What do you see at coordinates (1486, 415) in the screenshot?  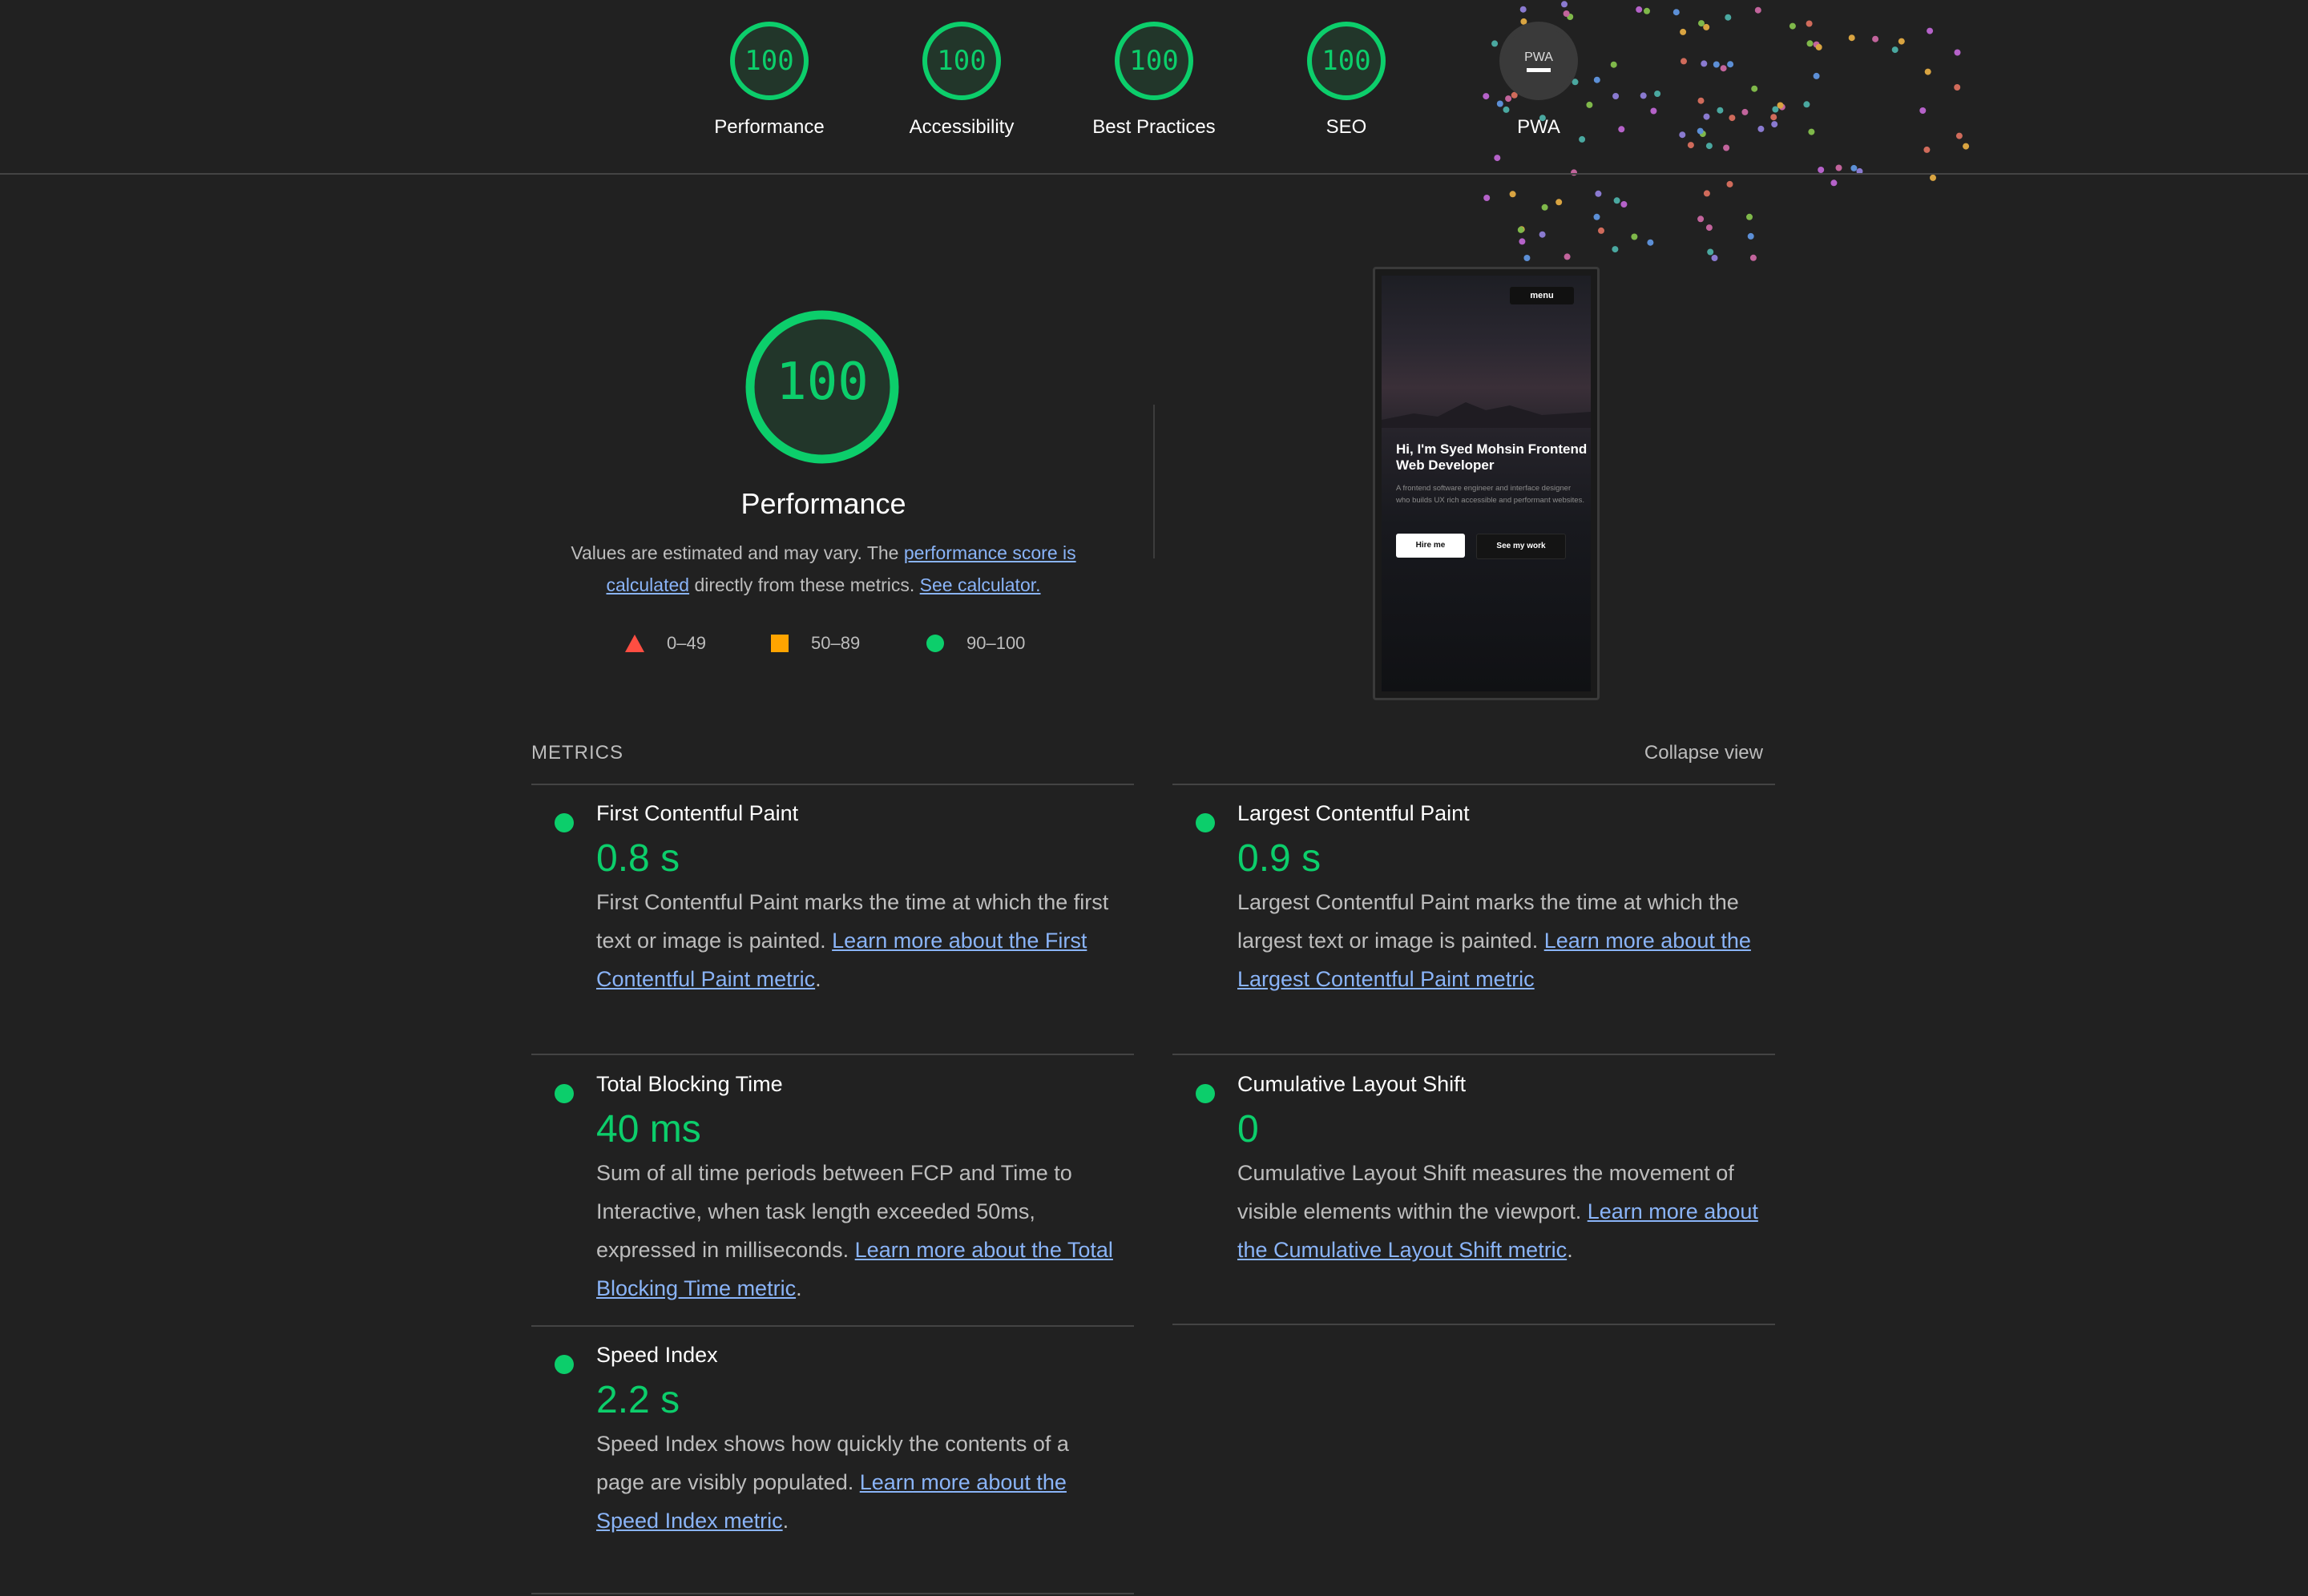 I see `mountain-silhouette` at bounding box center [1486, 415].